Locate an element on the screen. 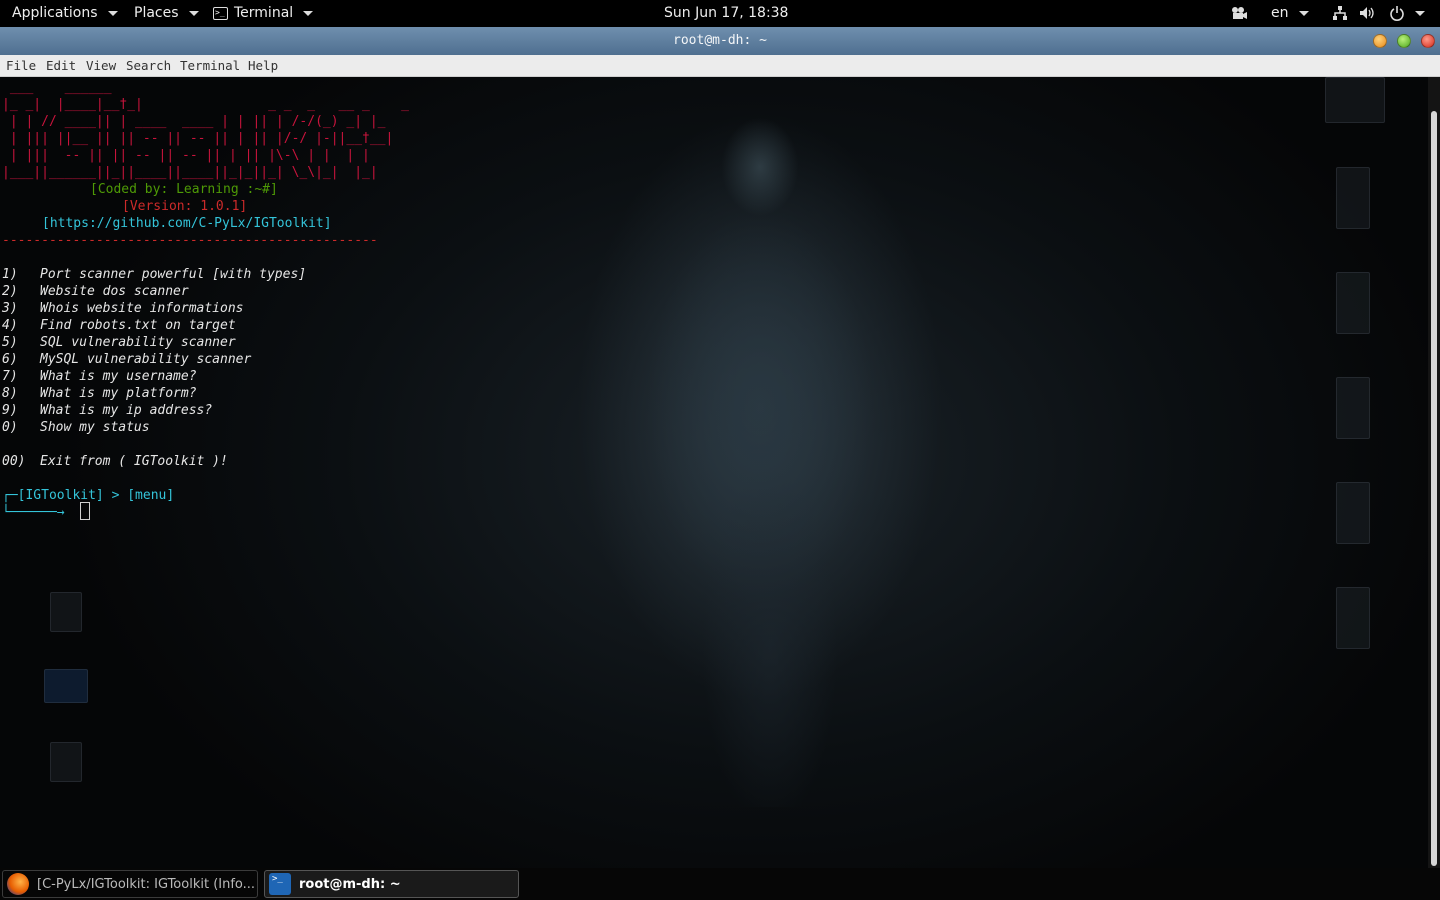 The width and height of the screenshot is (1440, 900). applications-menu: Applications is located at coordinates (65, 13).